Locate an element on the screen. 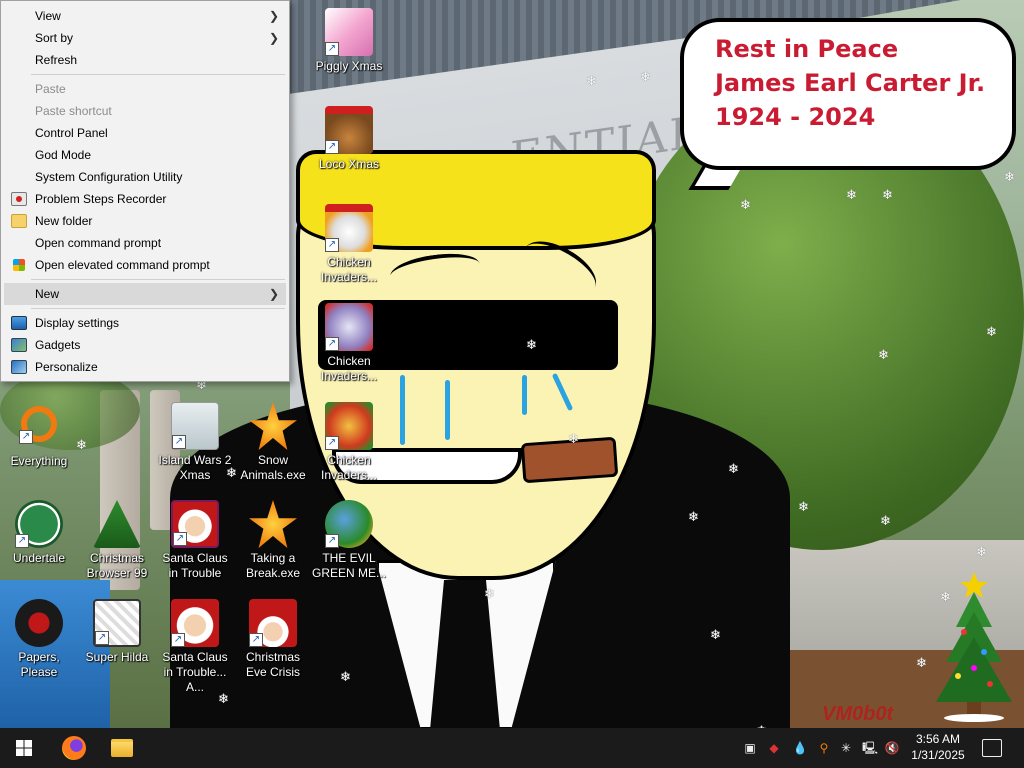 The image size is (1024, 768). menu-item-system-configuration: System Configuration Utility is located at coordinates (145, 177).